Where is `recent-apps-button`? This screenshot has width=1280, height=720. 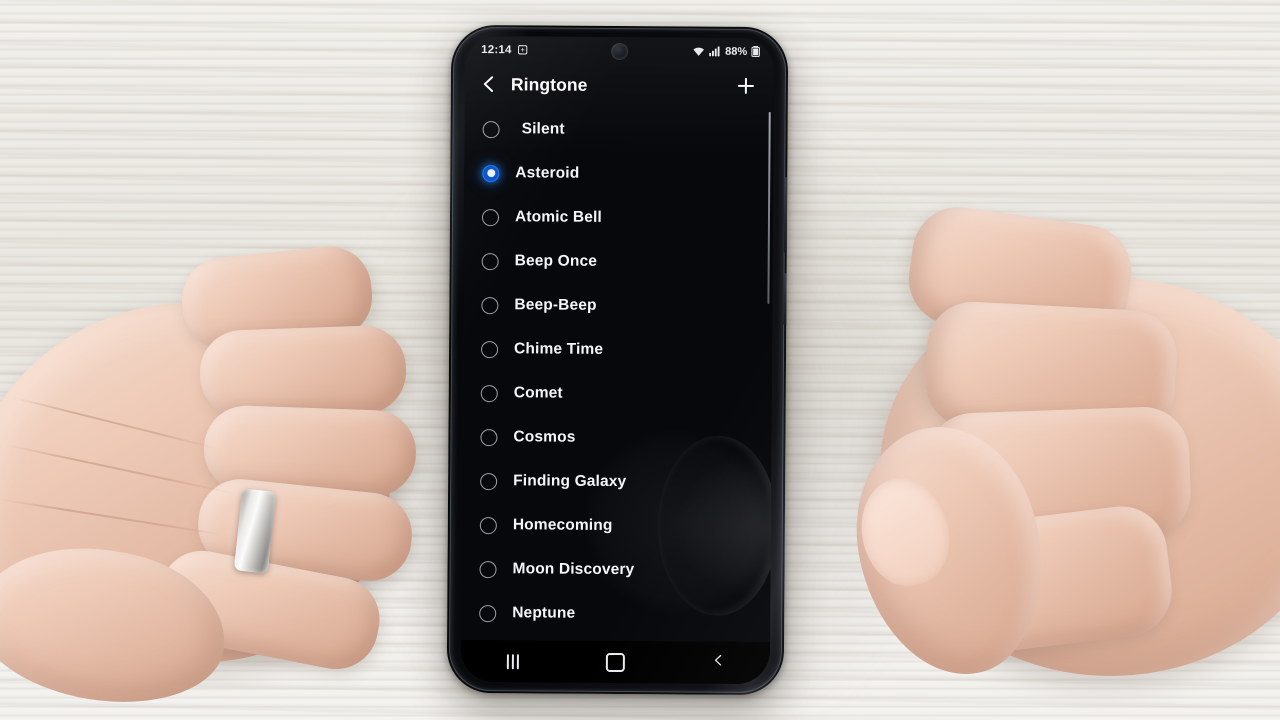 recent-apps-button is located at coordinates (512, 661).